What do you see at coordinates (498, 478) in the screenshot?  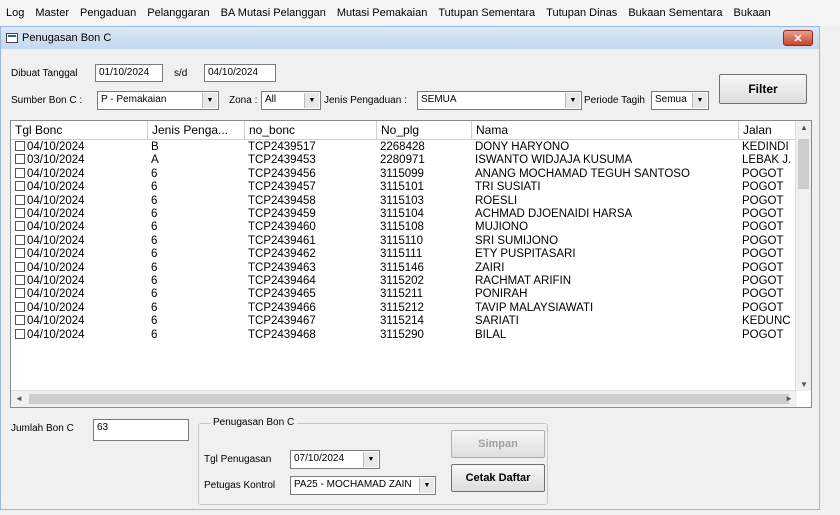 I see `cetak-daftar-button: Cetak Daftar` at bounding box center [498, 478].